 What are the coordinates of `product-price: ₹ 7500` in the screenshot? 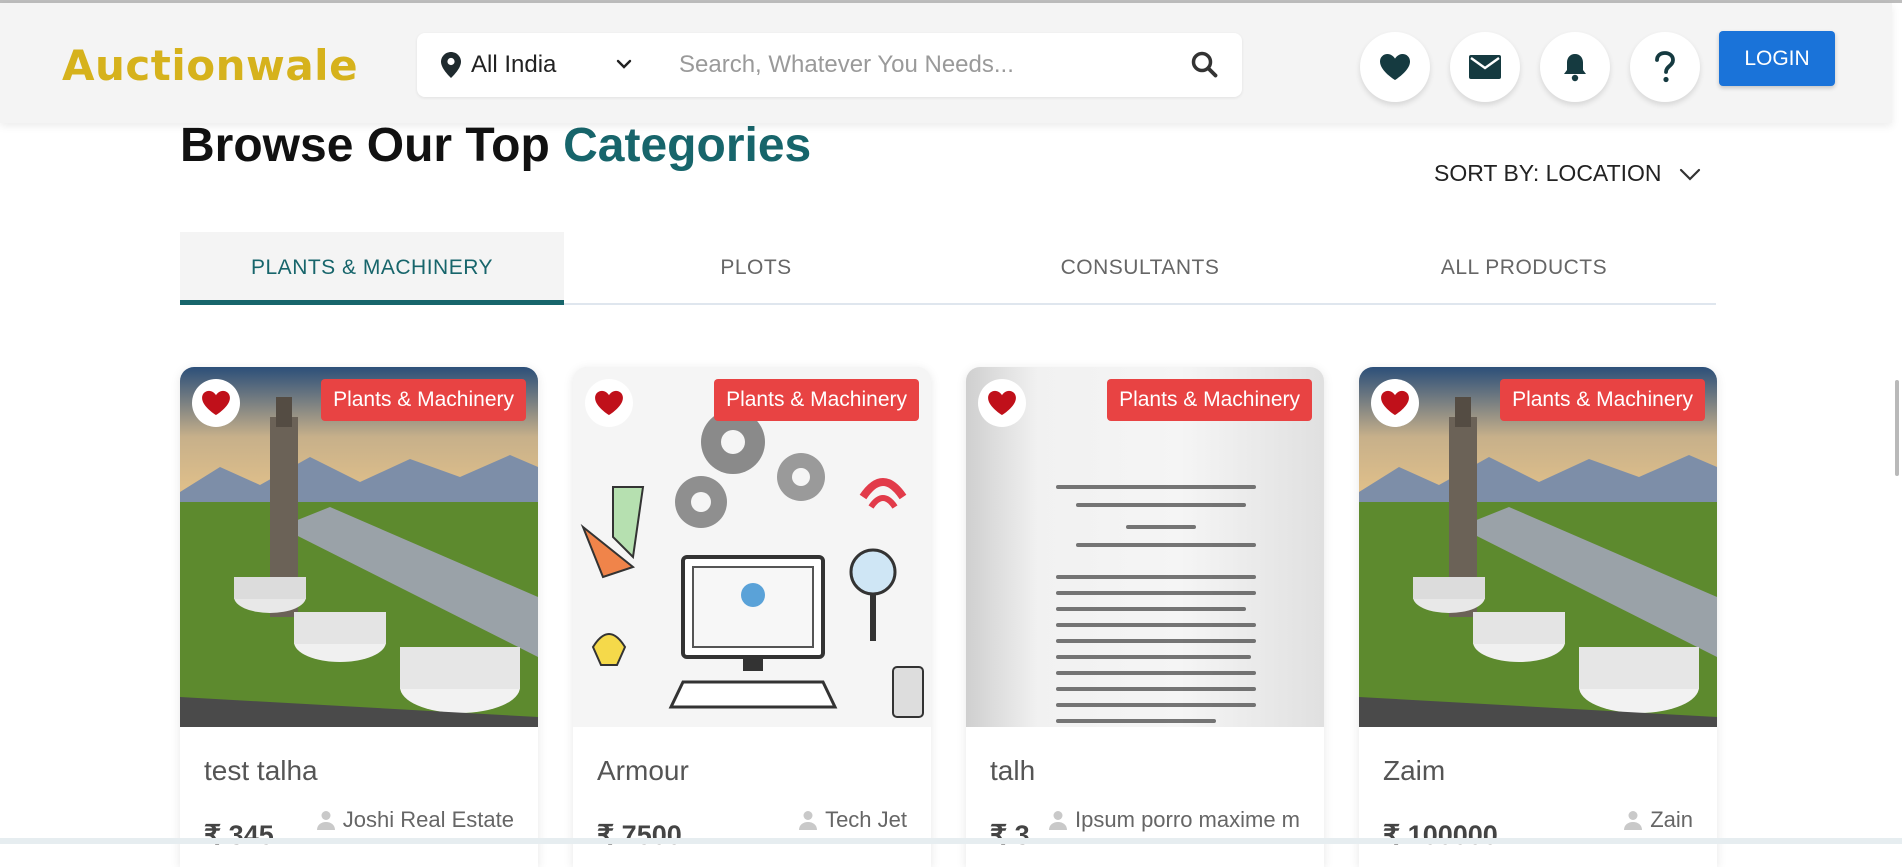 It's located at (639, 835).